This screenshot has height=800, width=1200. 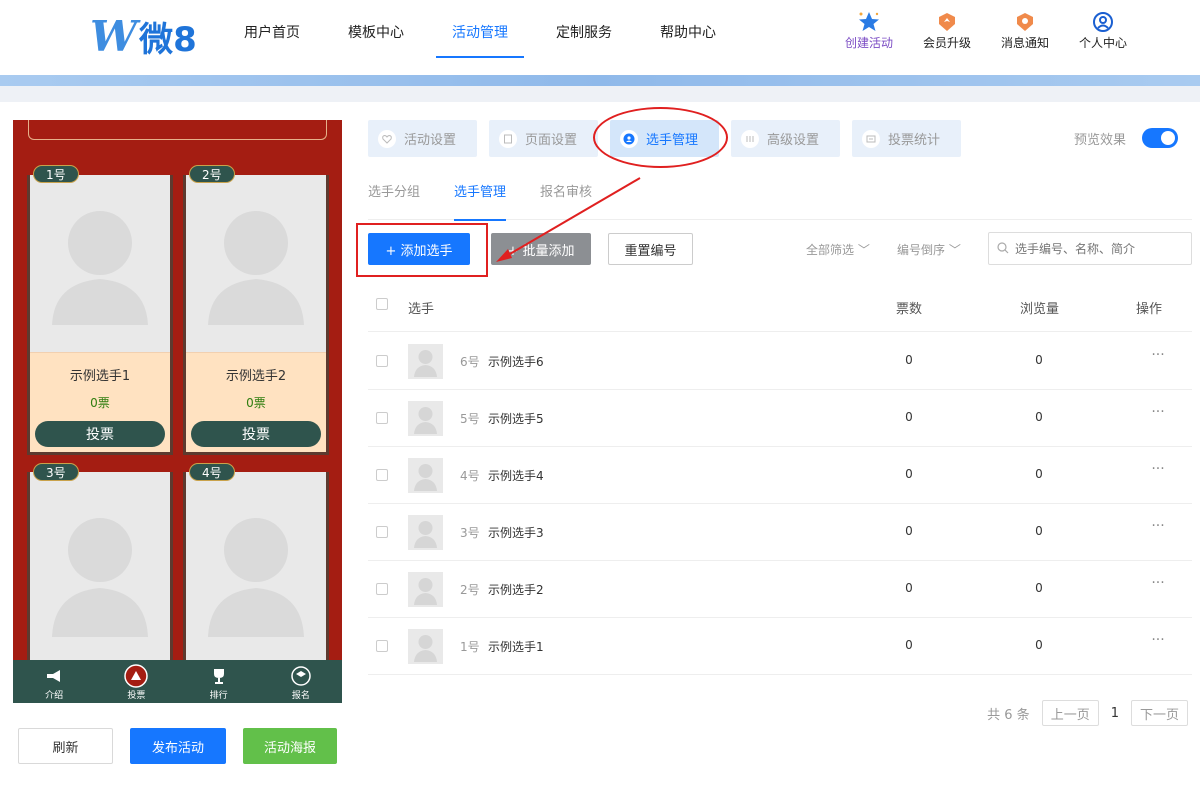 I want to click on bottom-nav-signup: 报名, so click(x=301, y=681).